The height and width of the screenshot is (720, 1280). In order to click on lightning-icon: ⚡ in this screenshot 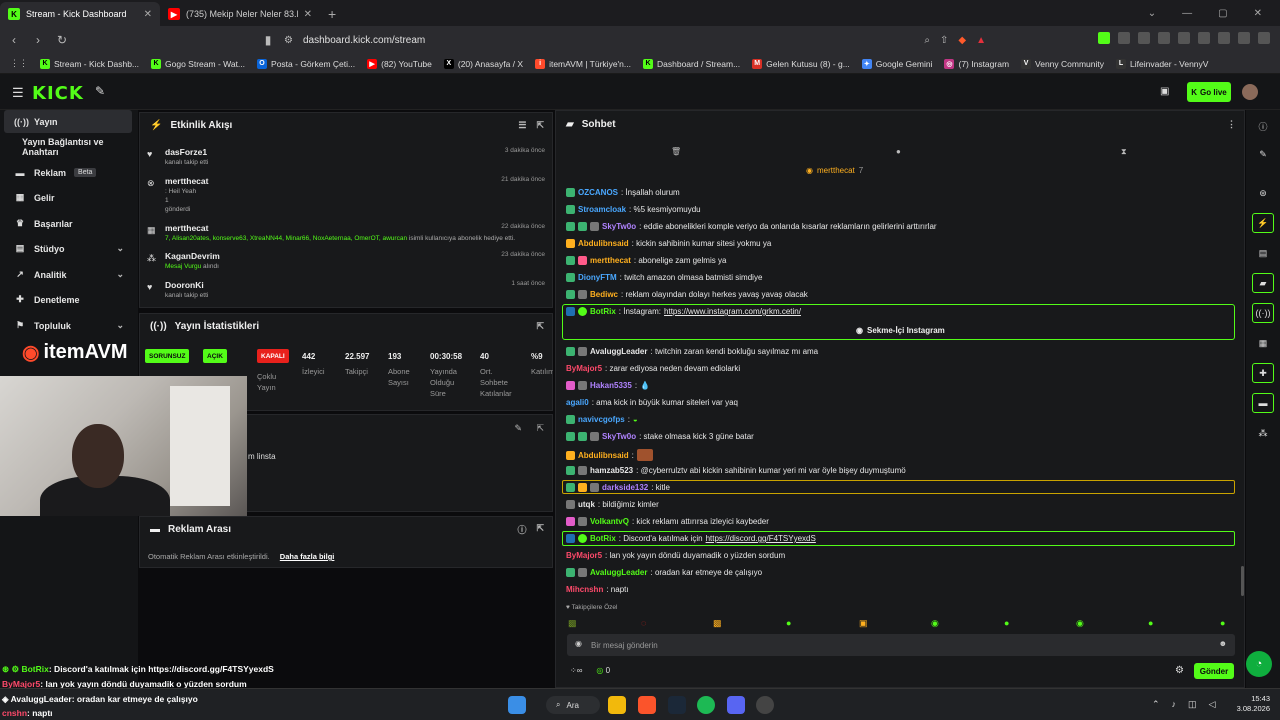, I will do `click(1263, 223)`.